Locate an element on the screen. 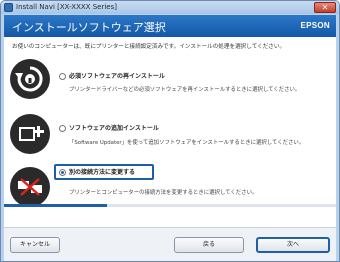  cancel-button: キャンセル is located at coordinates (35, 245).